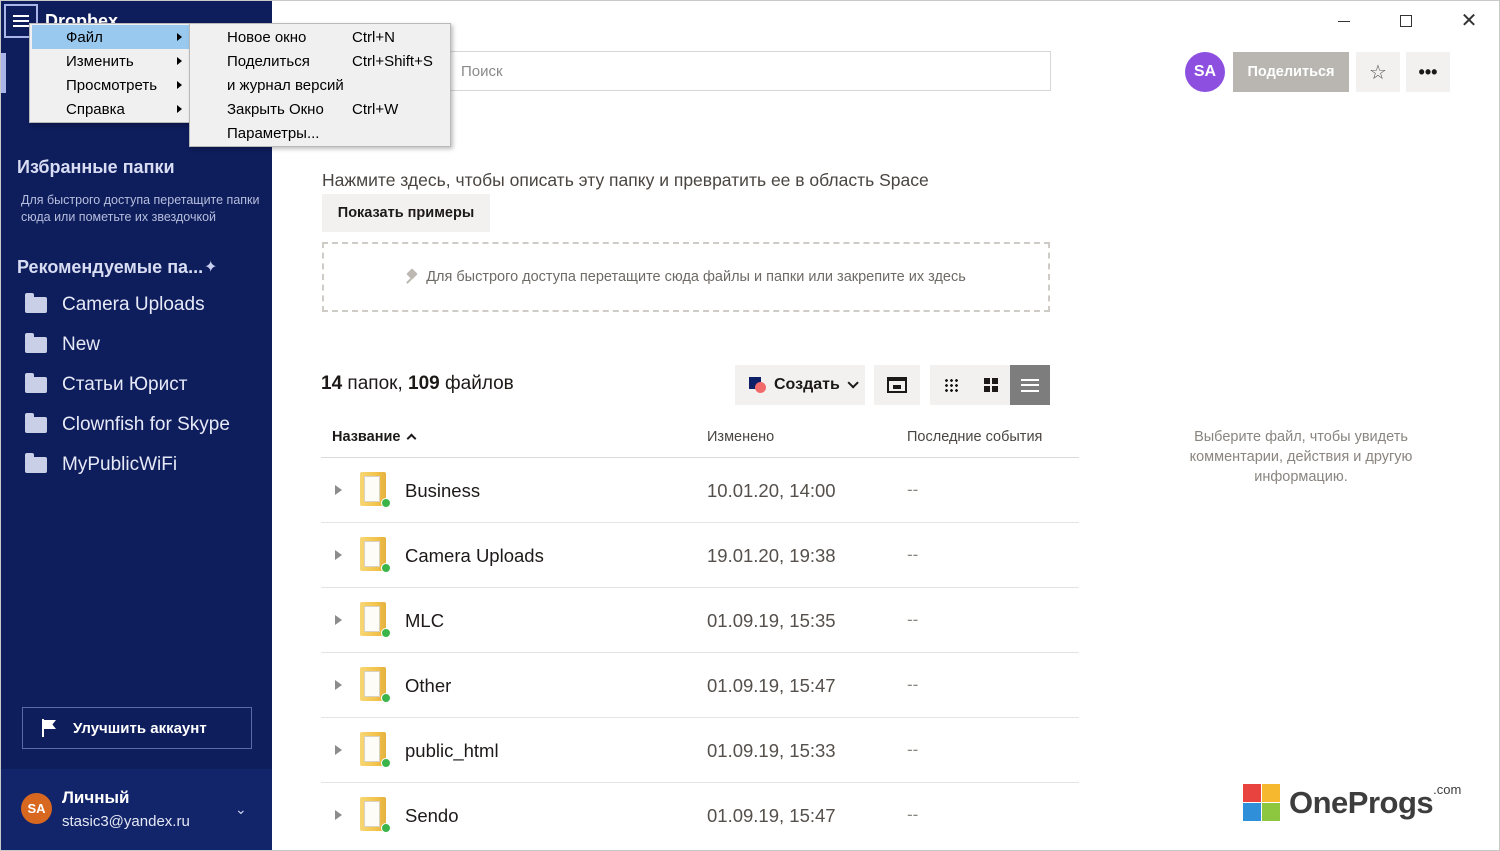  What do you see at coordinates (412, 277) in the screenshot?
I see `pin-icon` at bounding box center [412, 277].